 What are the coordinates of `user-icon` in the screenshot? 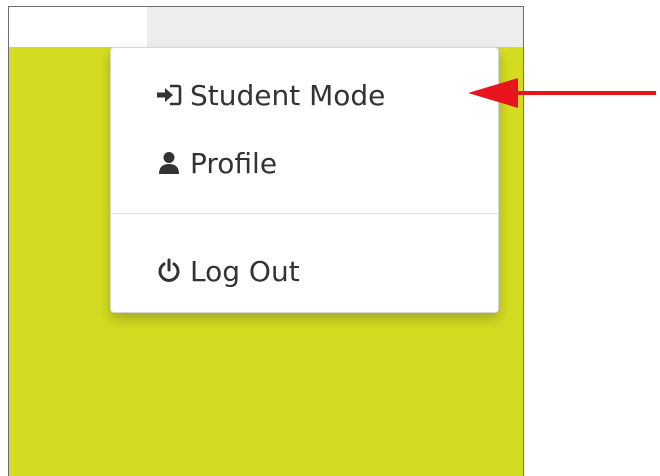 It's located at (169, 163).